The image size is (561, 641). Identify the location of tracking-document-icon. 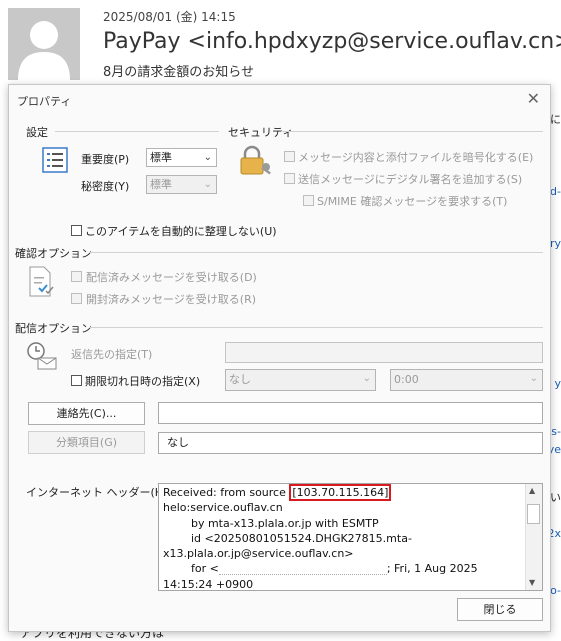
(42, 283).